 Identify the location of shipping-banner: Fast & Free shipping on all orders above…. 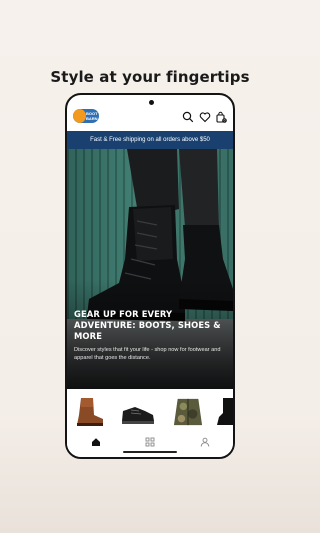
(150, 140).